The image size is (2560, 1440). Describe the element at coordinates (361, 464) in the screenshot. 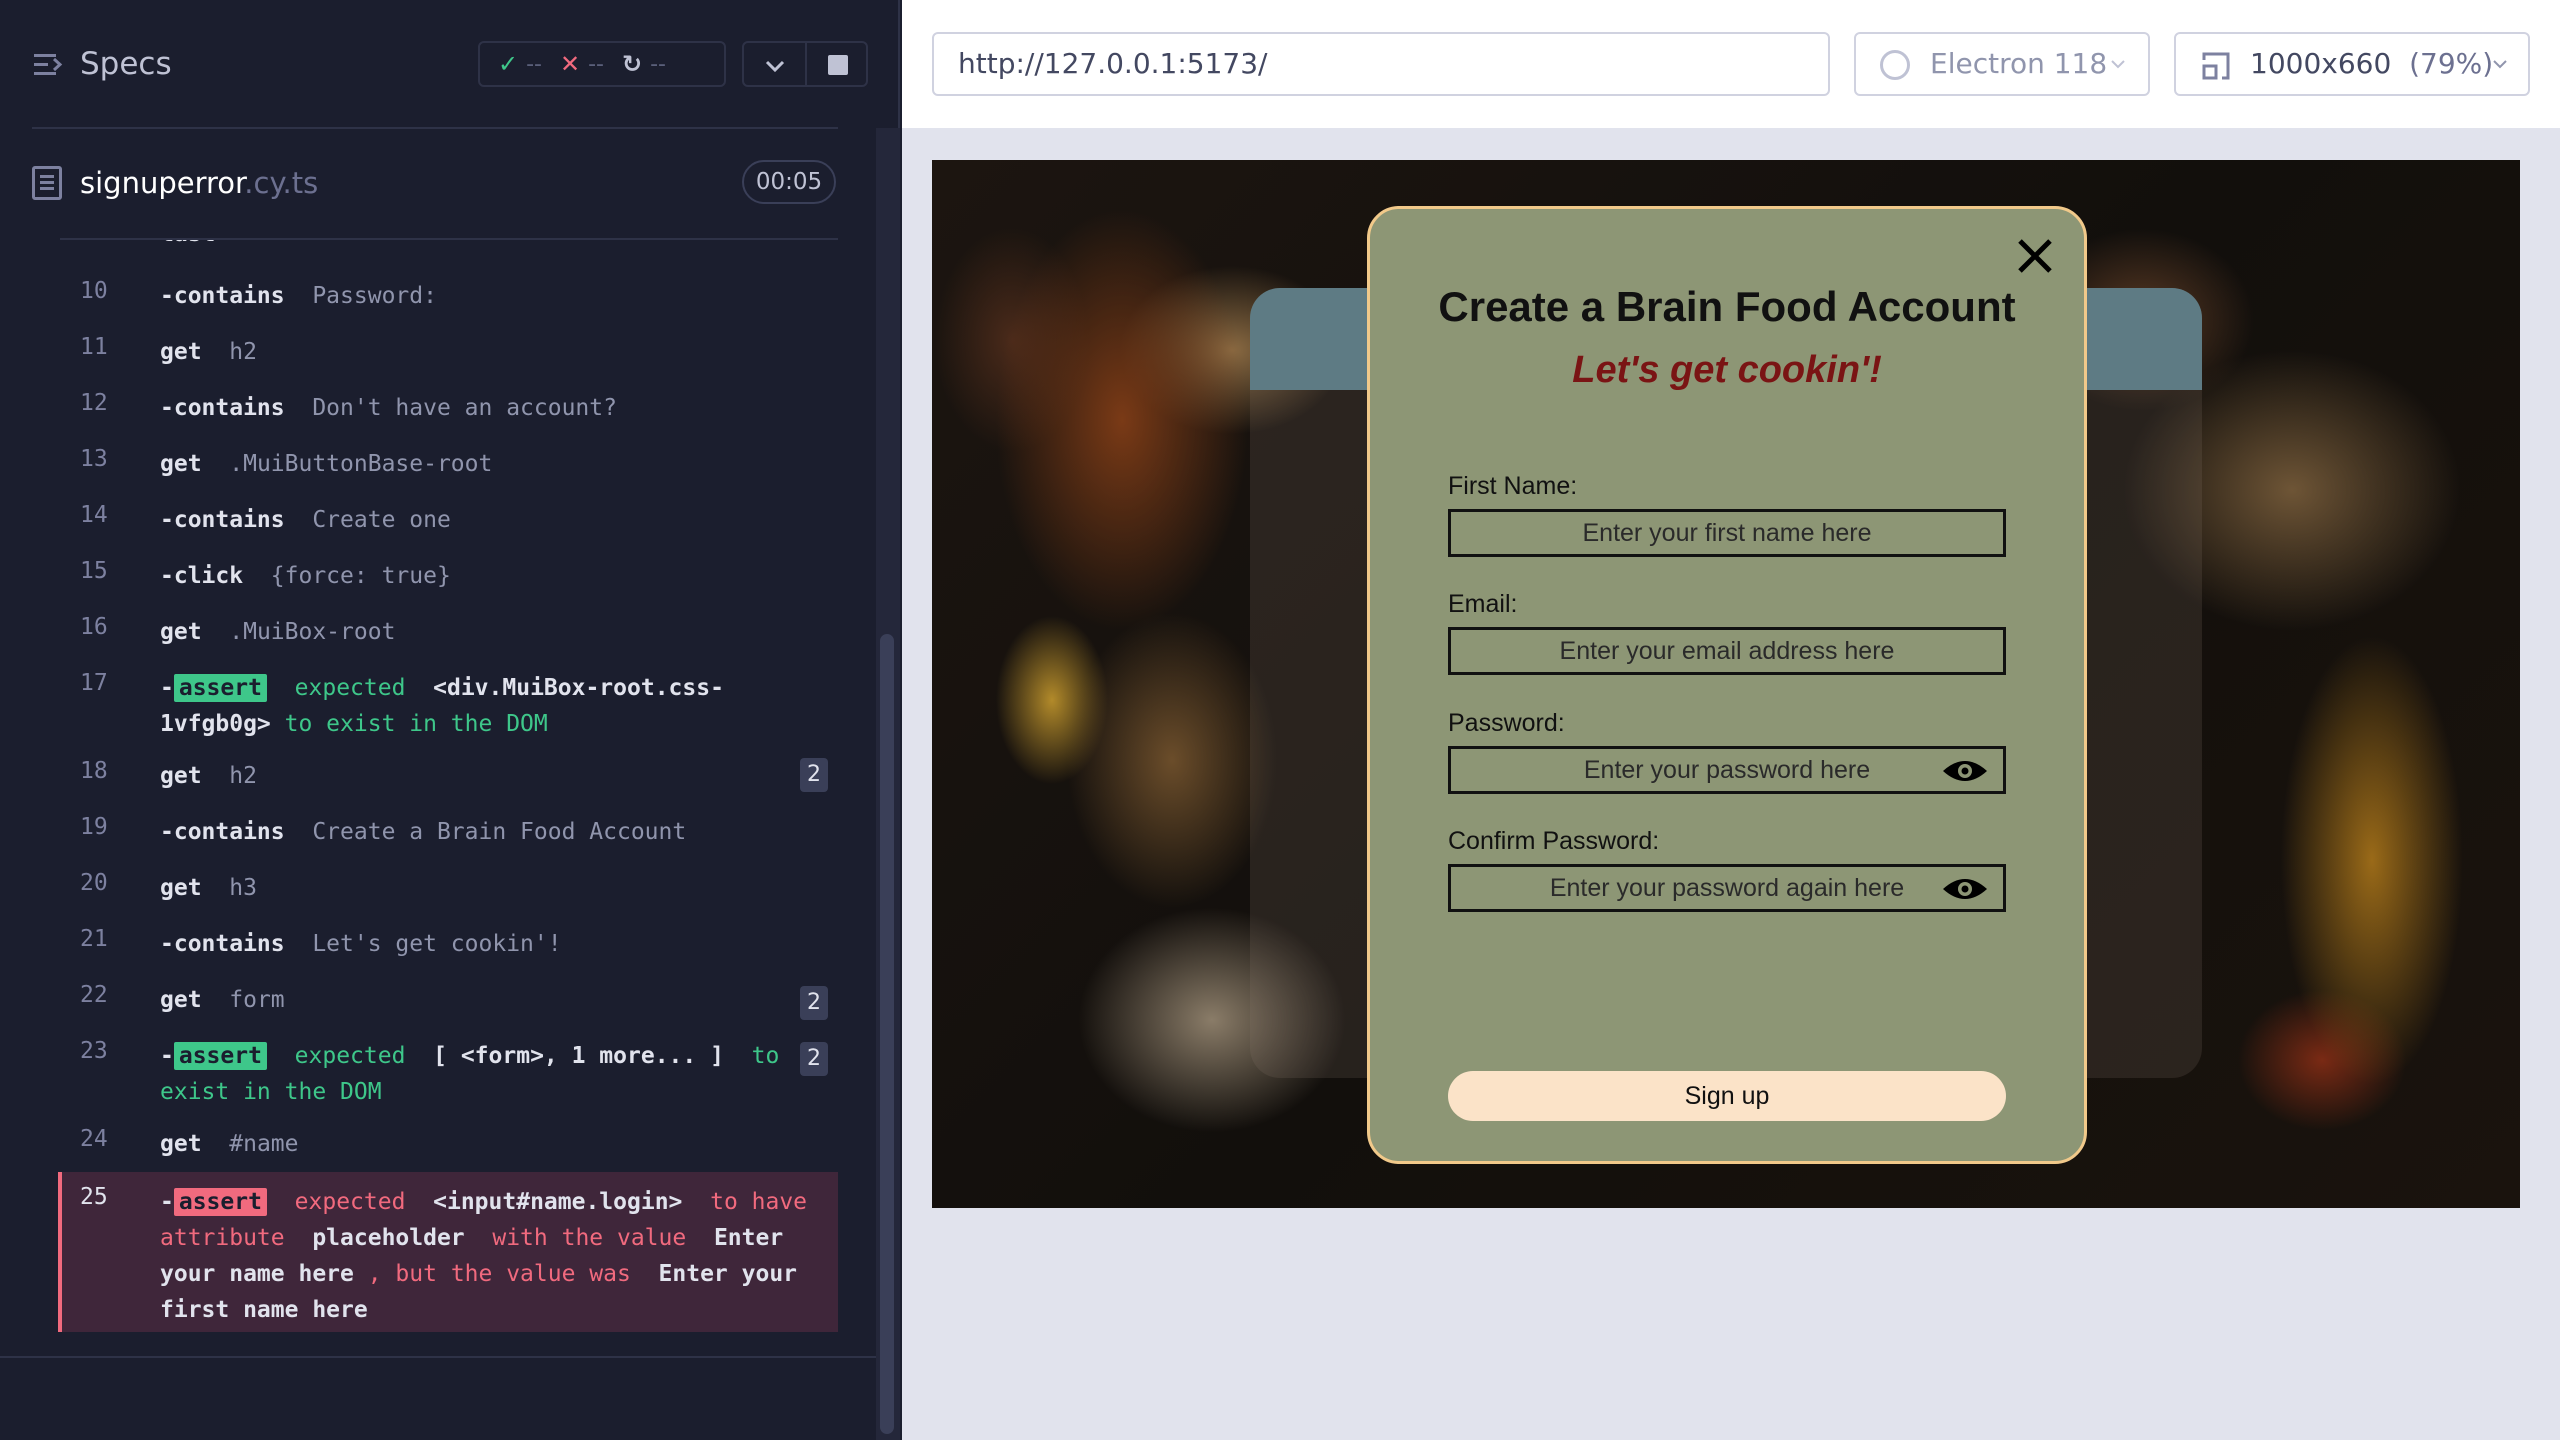

I see `command-message: .MuiButtonBase-root` at that location.